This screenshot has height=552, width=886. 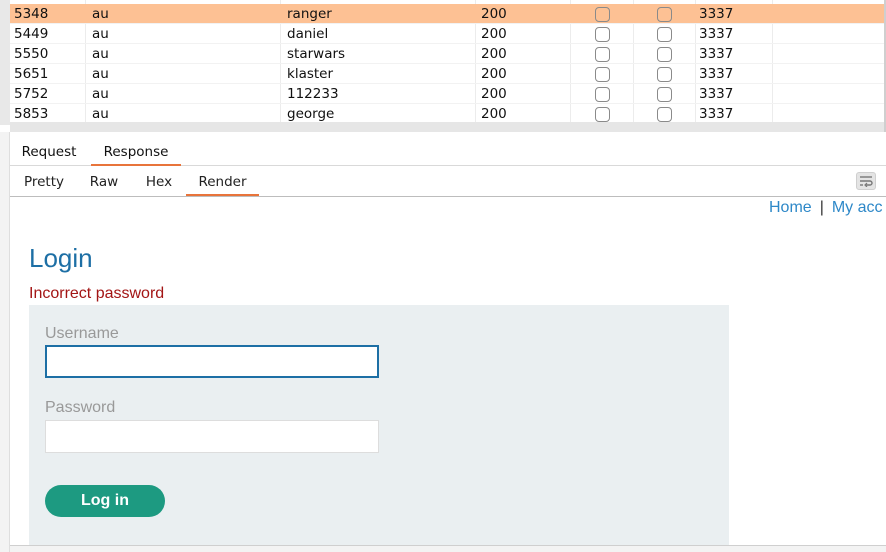 What do you see at coordinates (5, 342) in the screenshot?
I see `left-panel-edge` at bounding box center [5, 342].